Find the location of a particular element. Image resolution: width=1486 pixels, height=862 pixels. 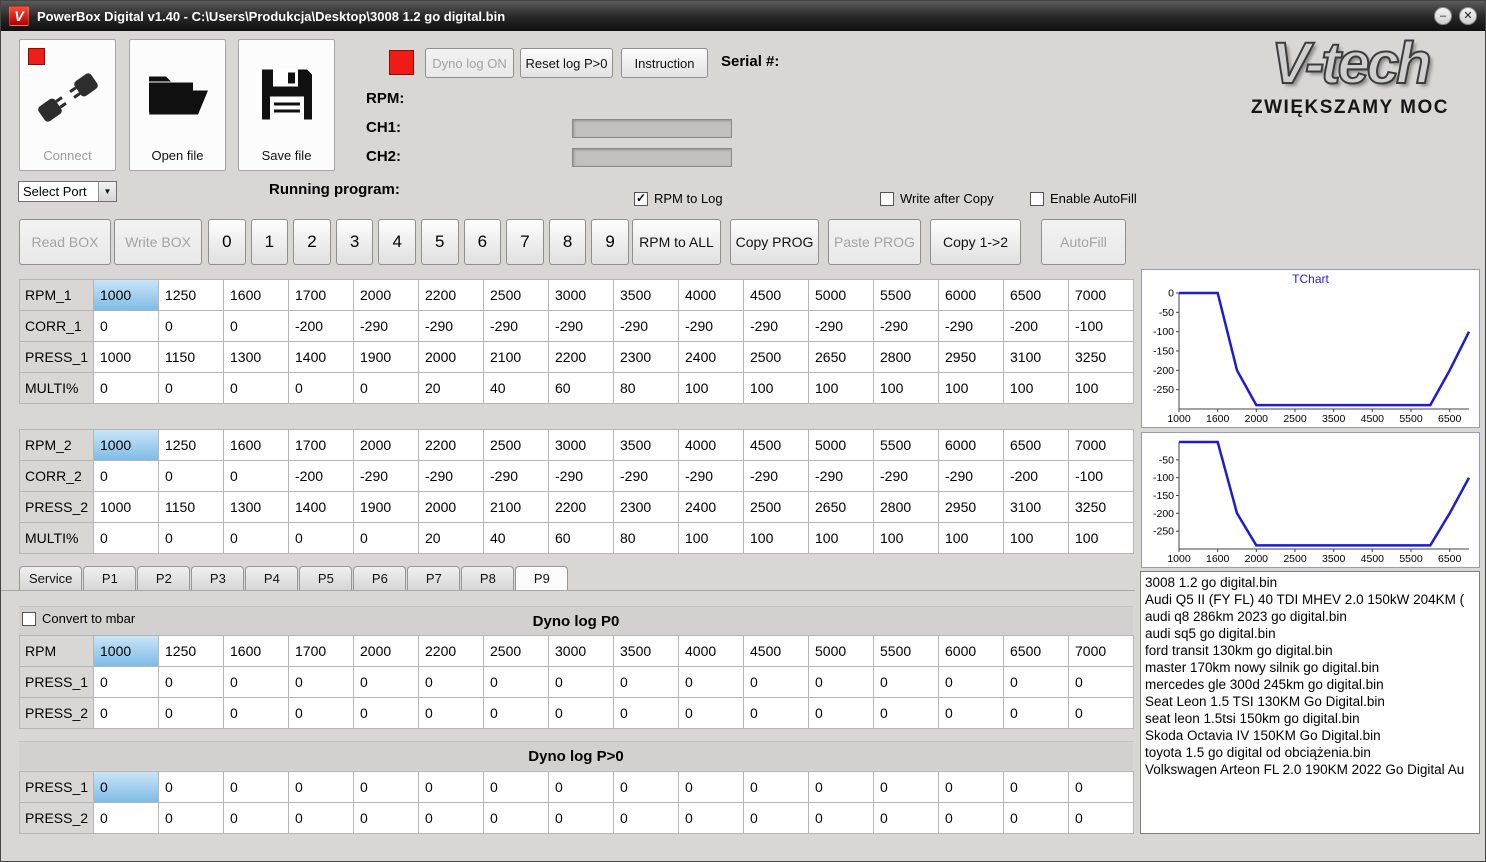

grid-cell: 2300 is located at coordinates (646, 357).